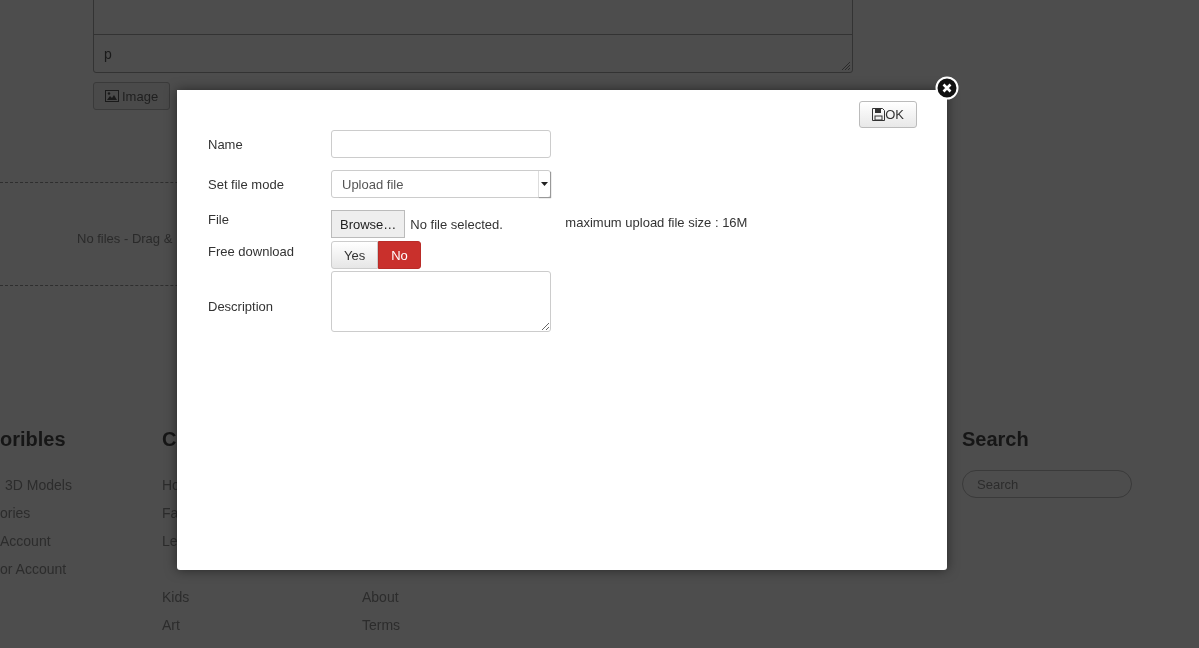 The height and width of the screenshot is (648, 1199). What do you see at coordinates (399, 255) in the screenshot?
I see `toggle-option: No` at bounding box center [399, 255].